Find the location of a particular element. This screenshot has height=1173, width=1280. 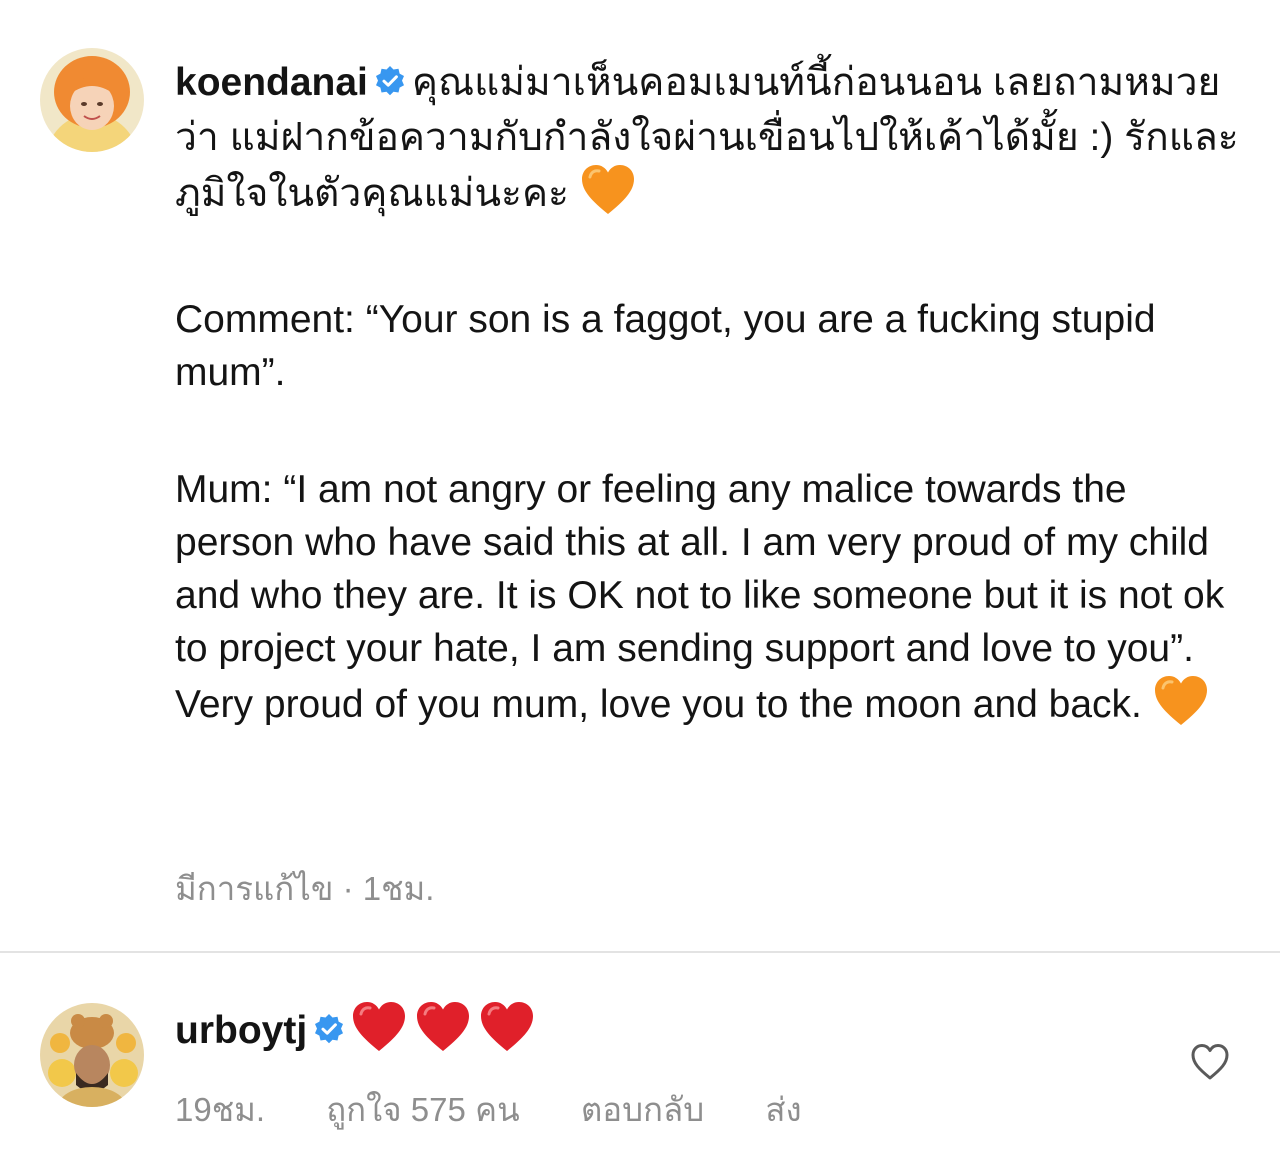

comment-body: urboytj is located at coordinates (707, 1034).